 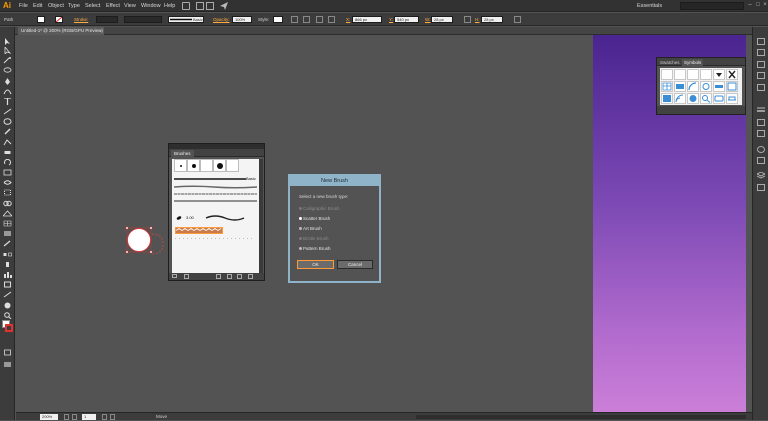 I want to click on symbols-panel-icon, so click(x=761, y=87).